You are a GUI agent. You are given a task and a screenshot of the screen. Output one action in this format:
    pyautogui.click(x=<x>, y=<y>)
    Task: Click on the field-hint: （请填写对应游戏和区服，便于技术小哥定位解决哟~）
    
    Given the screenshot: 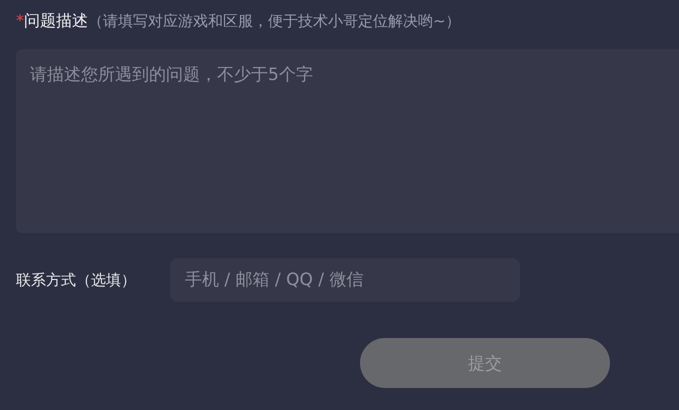 What is the action you would take?
    pyautogui.click(x=274, y=21)
    